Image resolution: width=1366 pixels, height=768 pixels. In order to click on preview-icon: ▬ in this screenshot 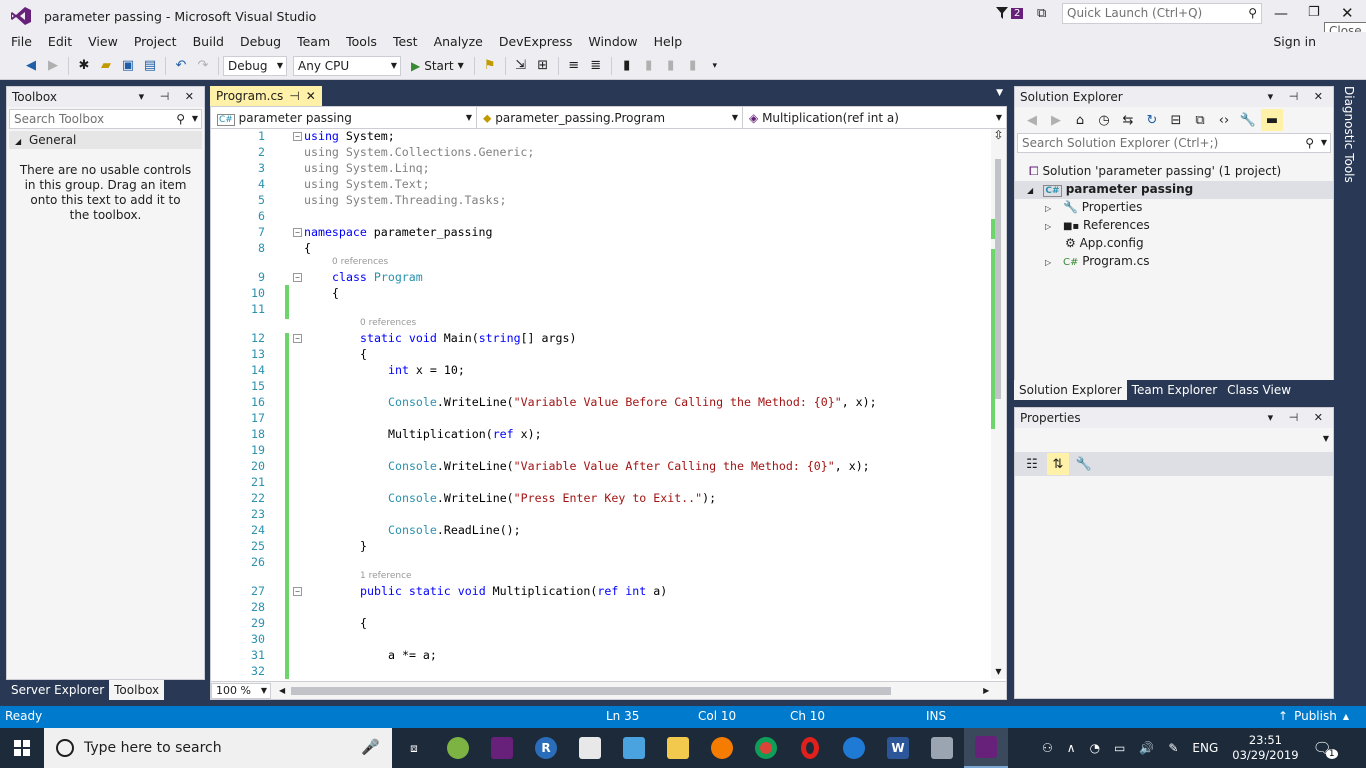, I will do `click(1272, 120)`.